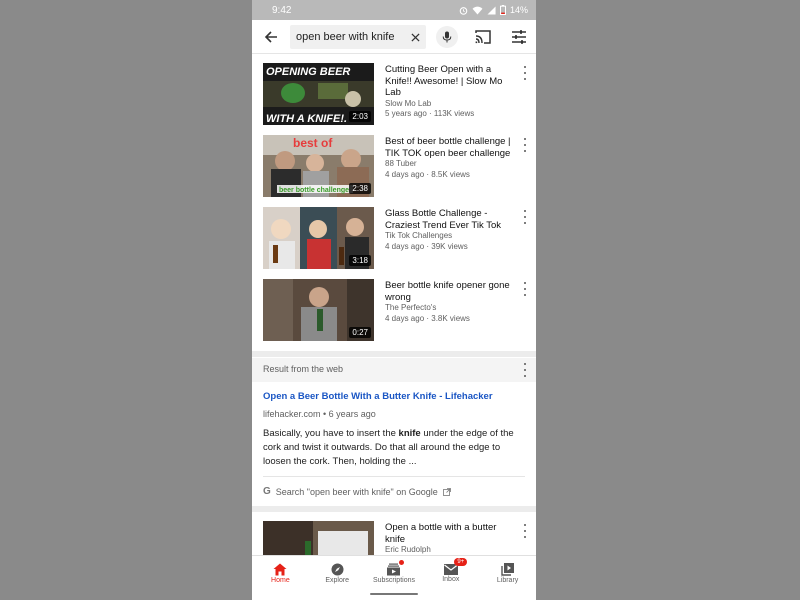  What do you see at coordinates (346, 37) in the screenshot?
I see `search-input` at bounding box center [346, 37].